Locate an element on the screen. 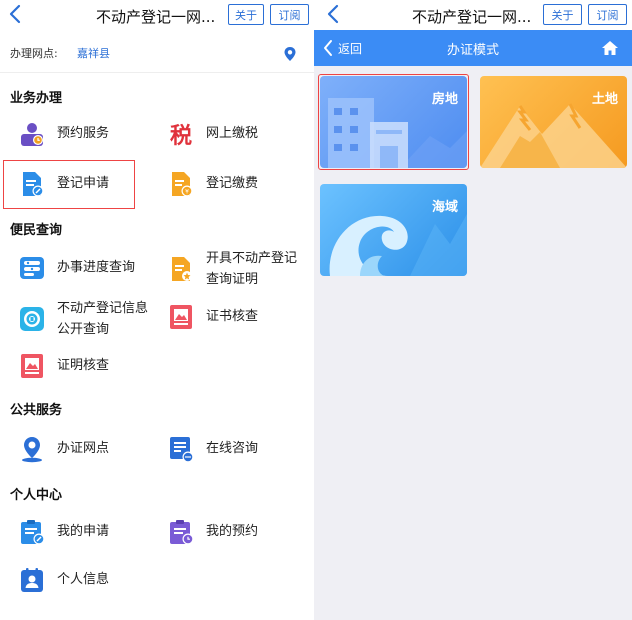  section-title-business: 业务办理 is located at coordinates (36, 98).